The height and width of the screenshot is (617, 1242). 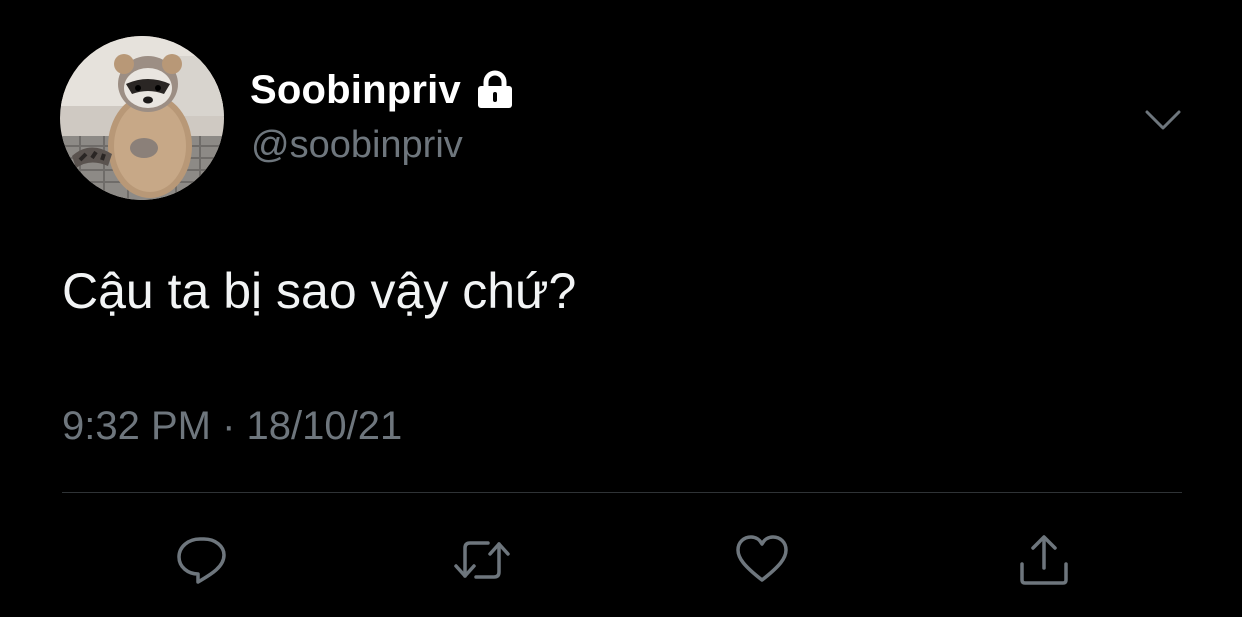 I want to click on avatar, so click(x=142, y=118).